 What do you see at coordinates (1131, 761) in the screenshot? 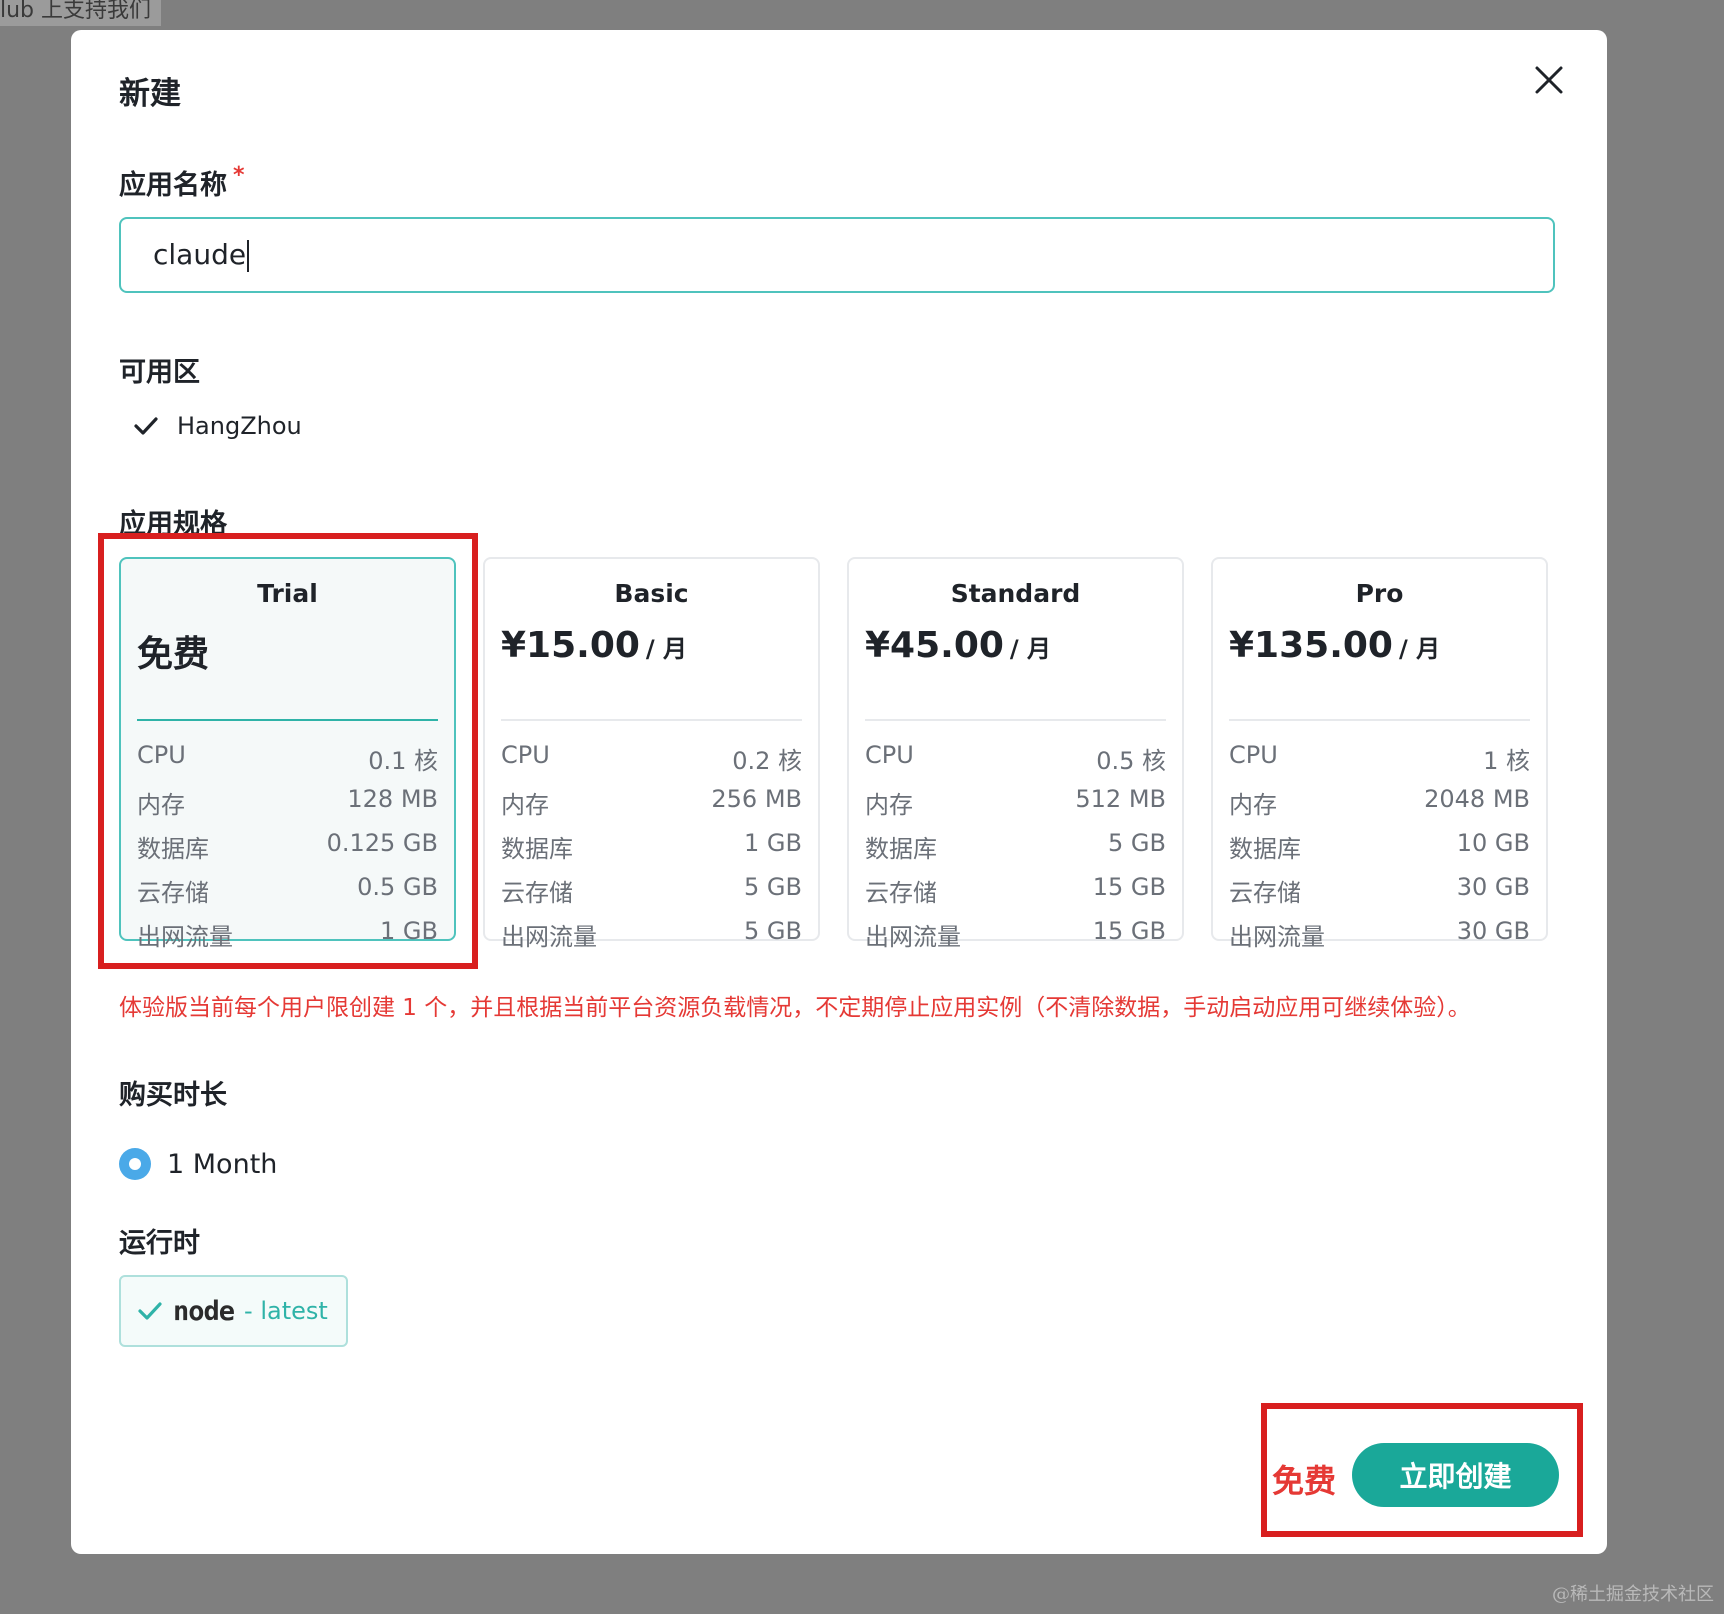
I see `spec-value: 0.5 核` at bounding box center [1131, 761].